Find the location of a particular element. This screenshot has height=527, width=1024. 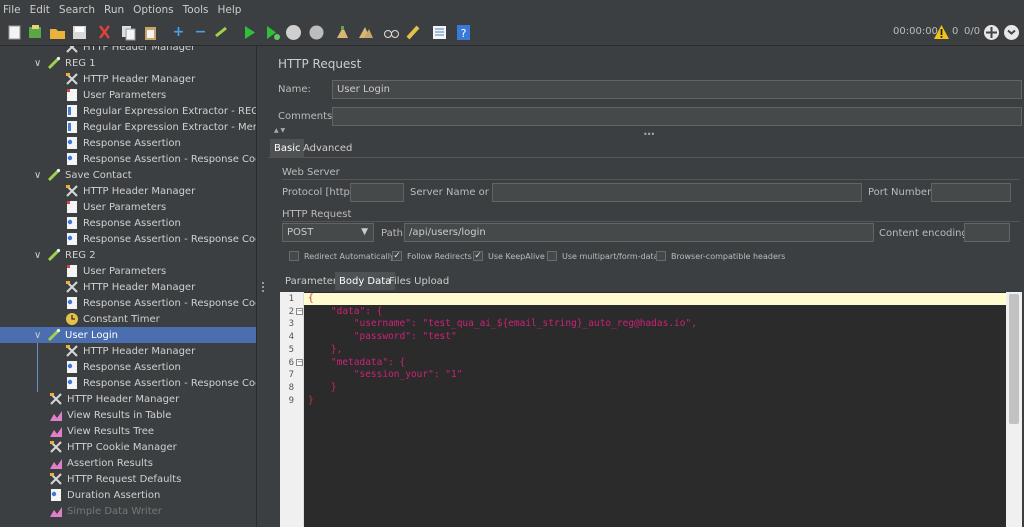

horizontal-splitter: ▲ ▼ ••• is located at coordinates (646, 133).